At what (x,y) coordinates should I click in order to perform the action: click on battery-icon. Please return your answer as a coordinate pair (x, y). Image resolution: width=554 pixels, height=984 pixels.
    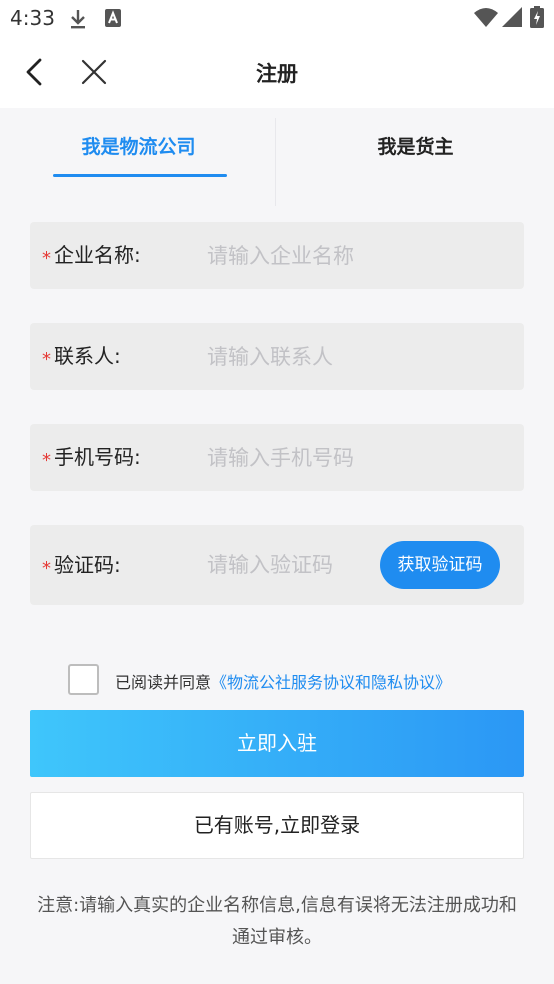
    Looking at the image, I should click on (537, 19).